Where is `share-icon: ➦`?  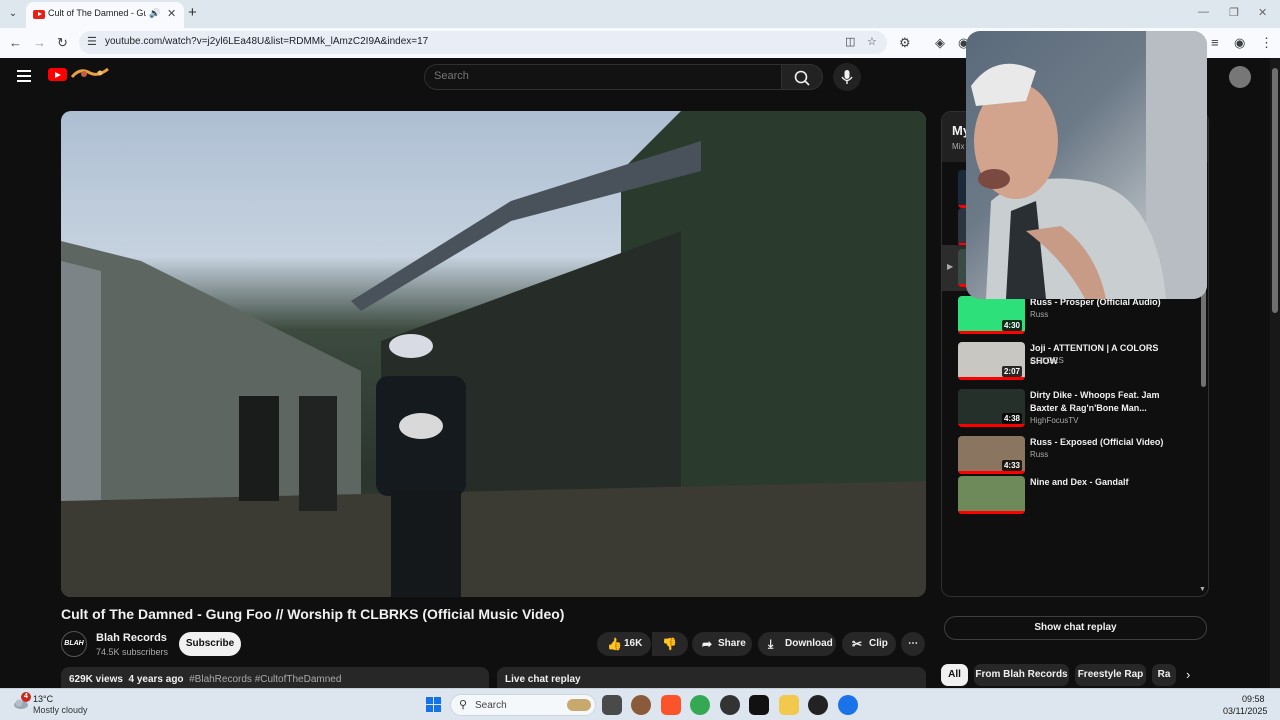
share-icon: ➦ is located at coordinates (707, 644).